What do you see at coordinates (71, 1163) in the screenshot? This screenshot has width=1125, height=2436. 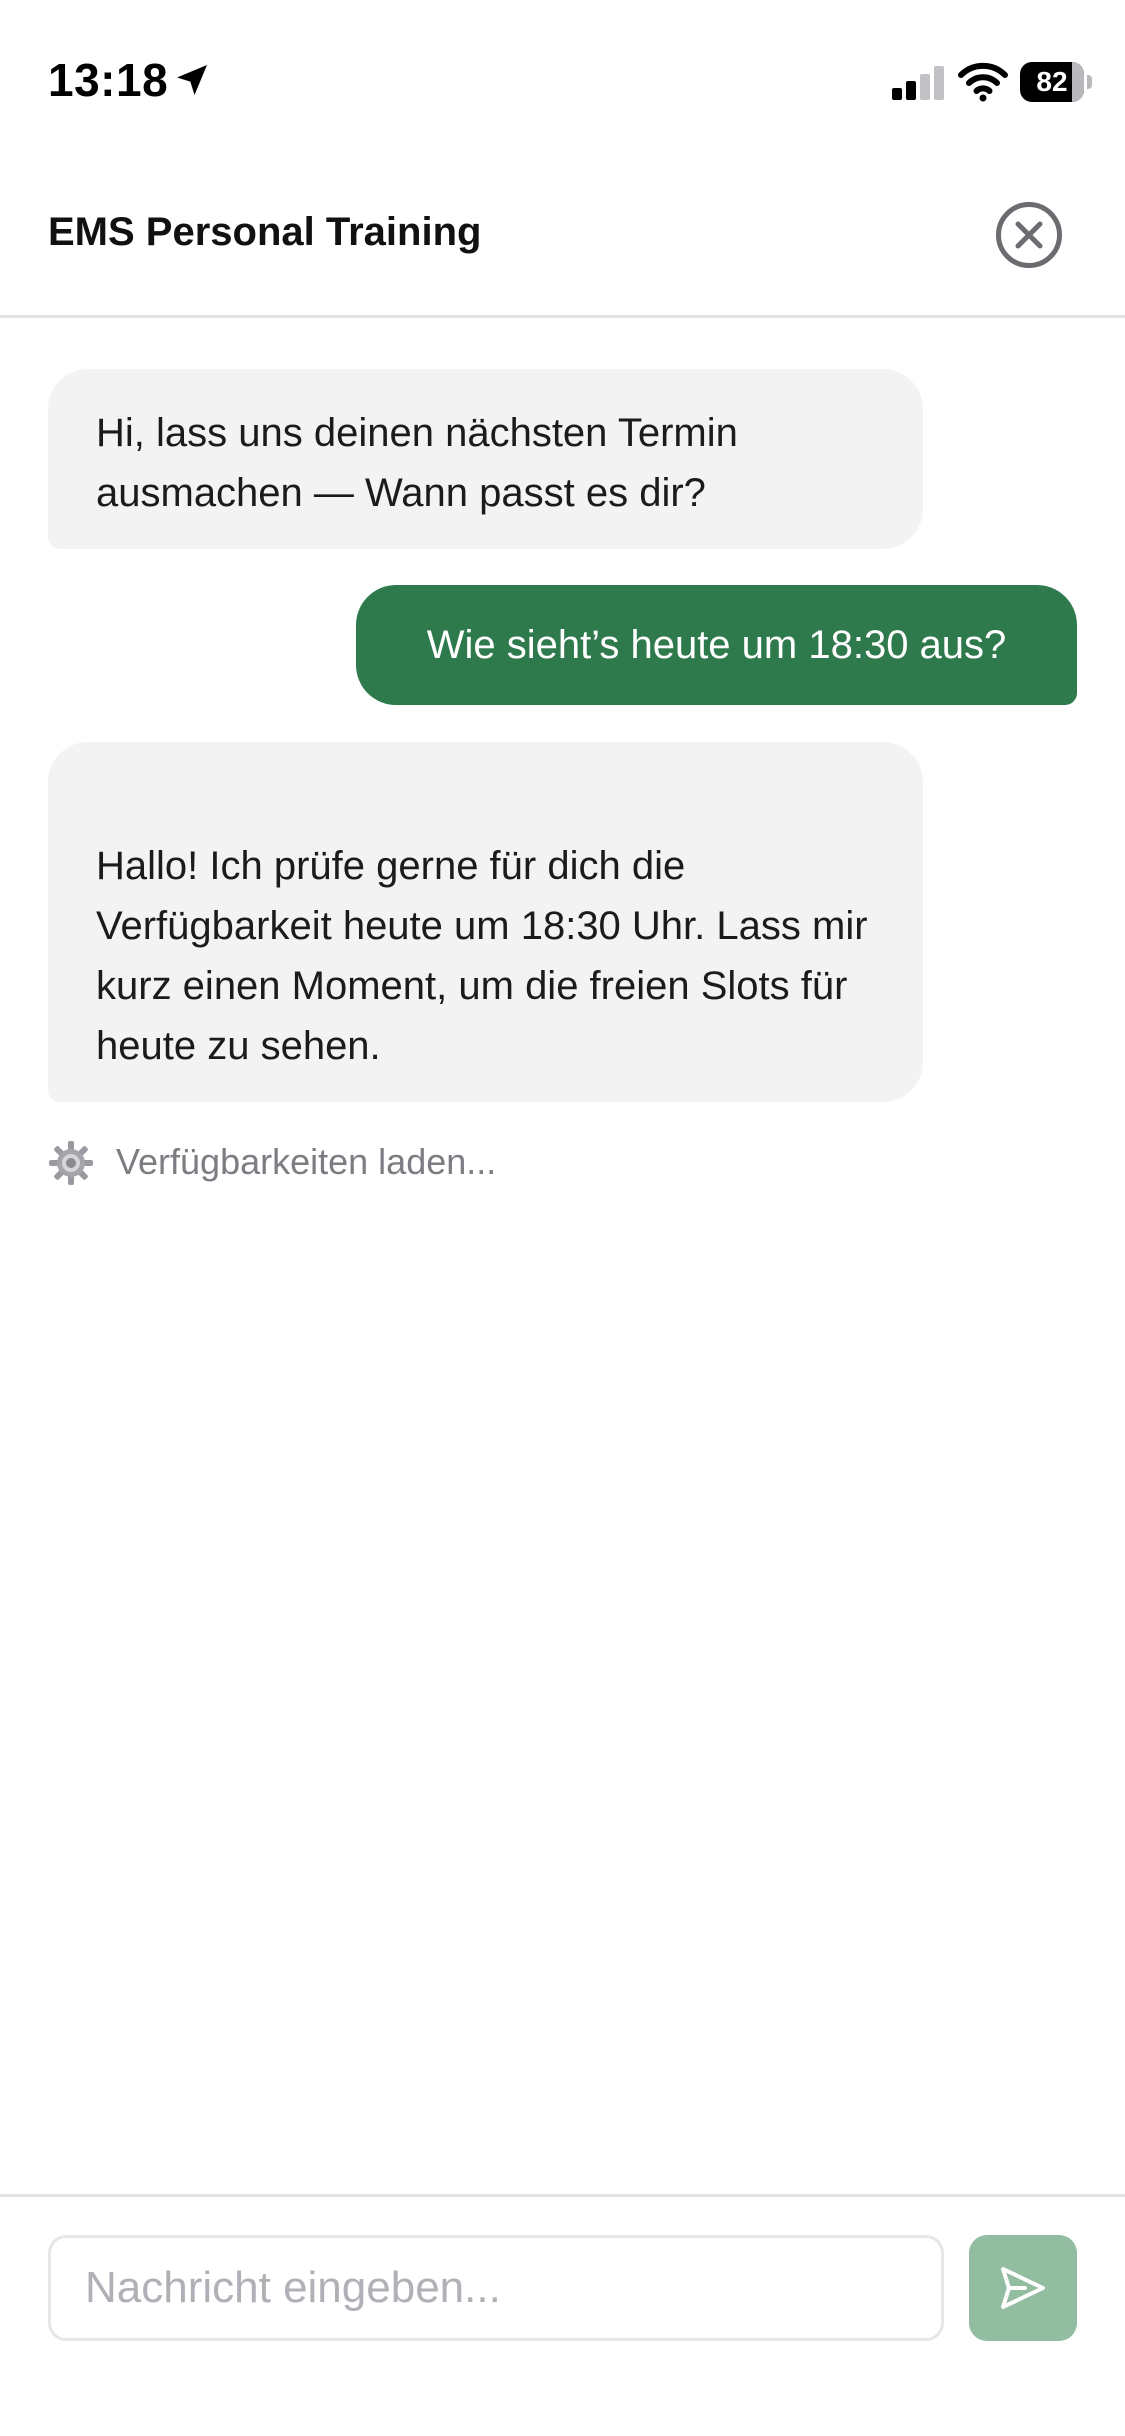 I see `gear-icon` at bounding box center [71, 1163].